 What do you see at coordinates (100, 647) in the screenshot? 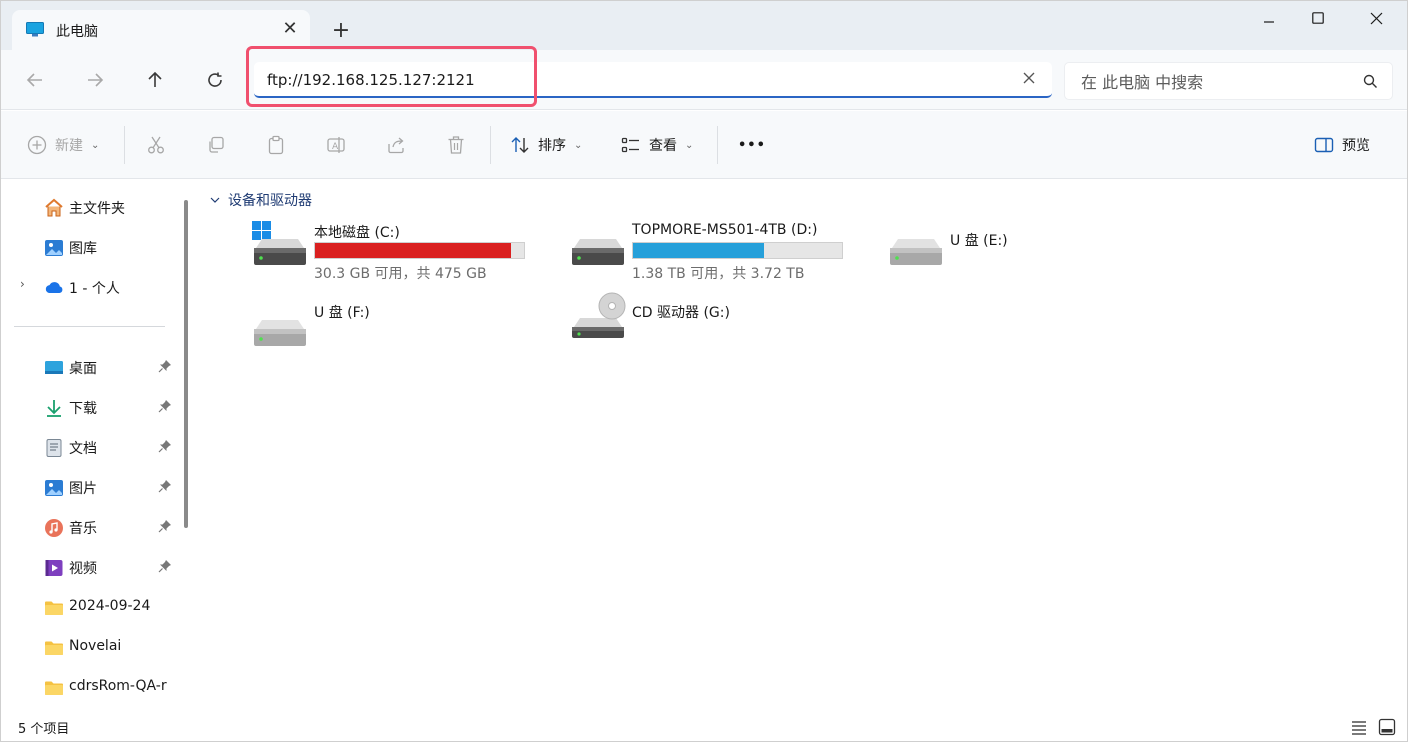
I see `sidebar-item-folder: Novelai` at bounding box center [100, 647].